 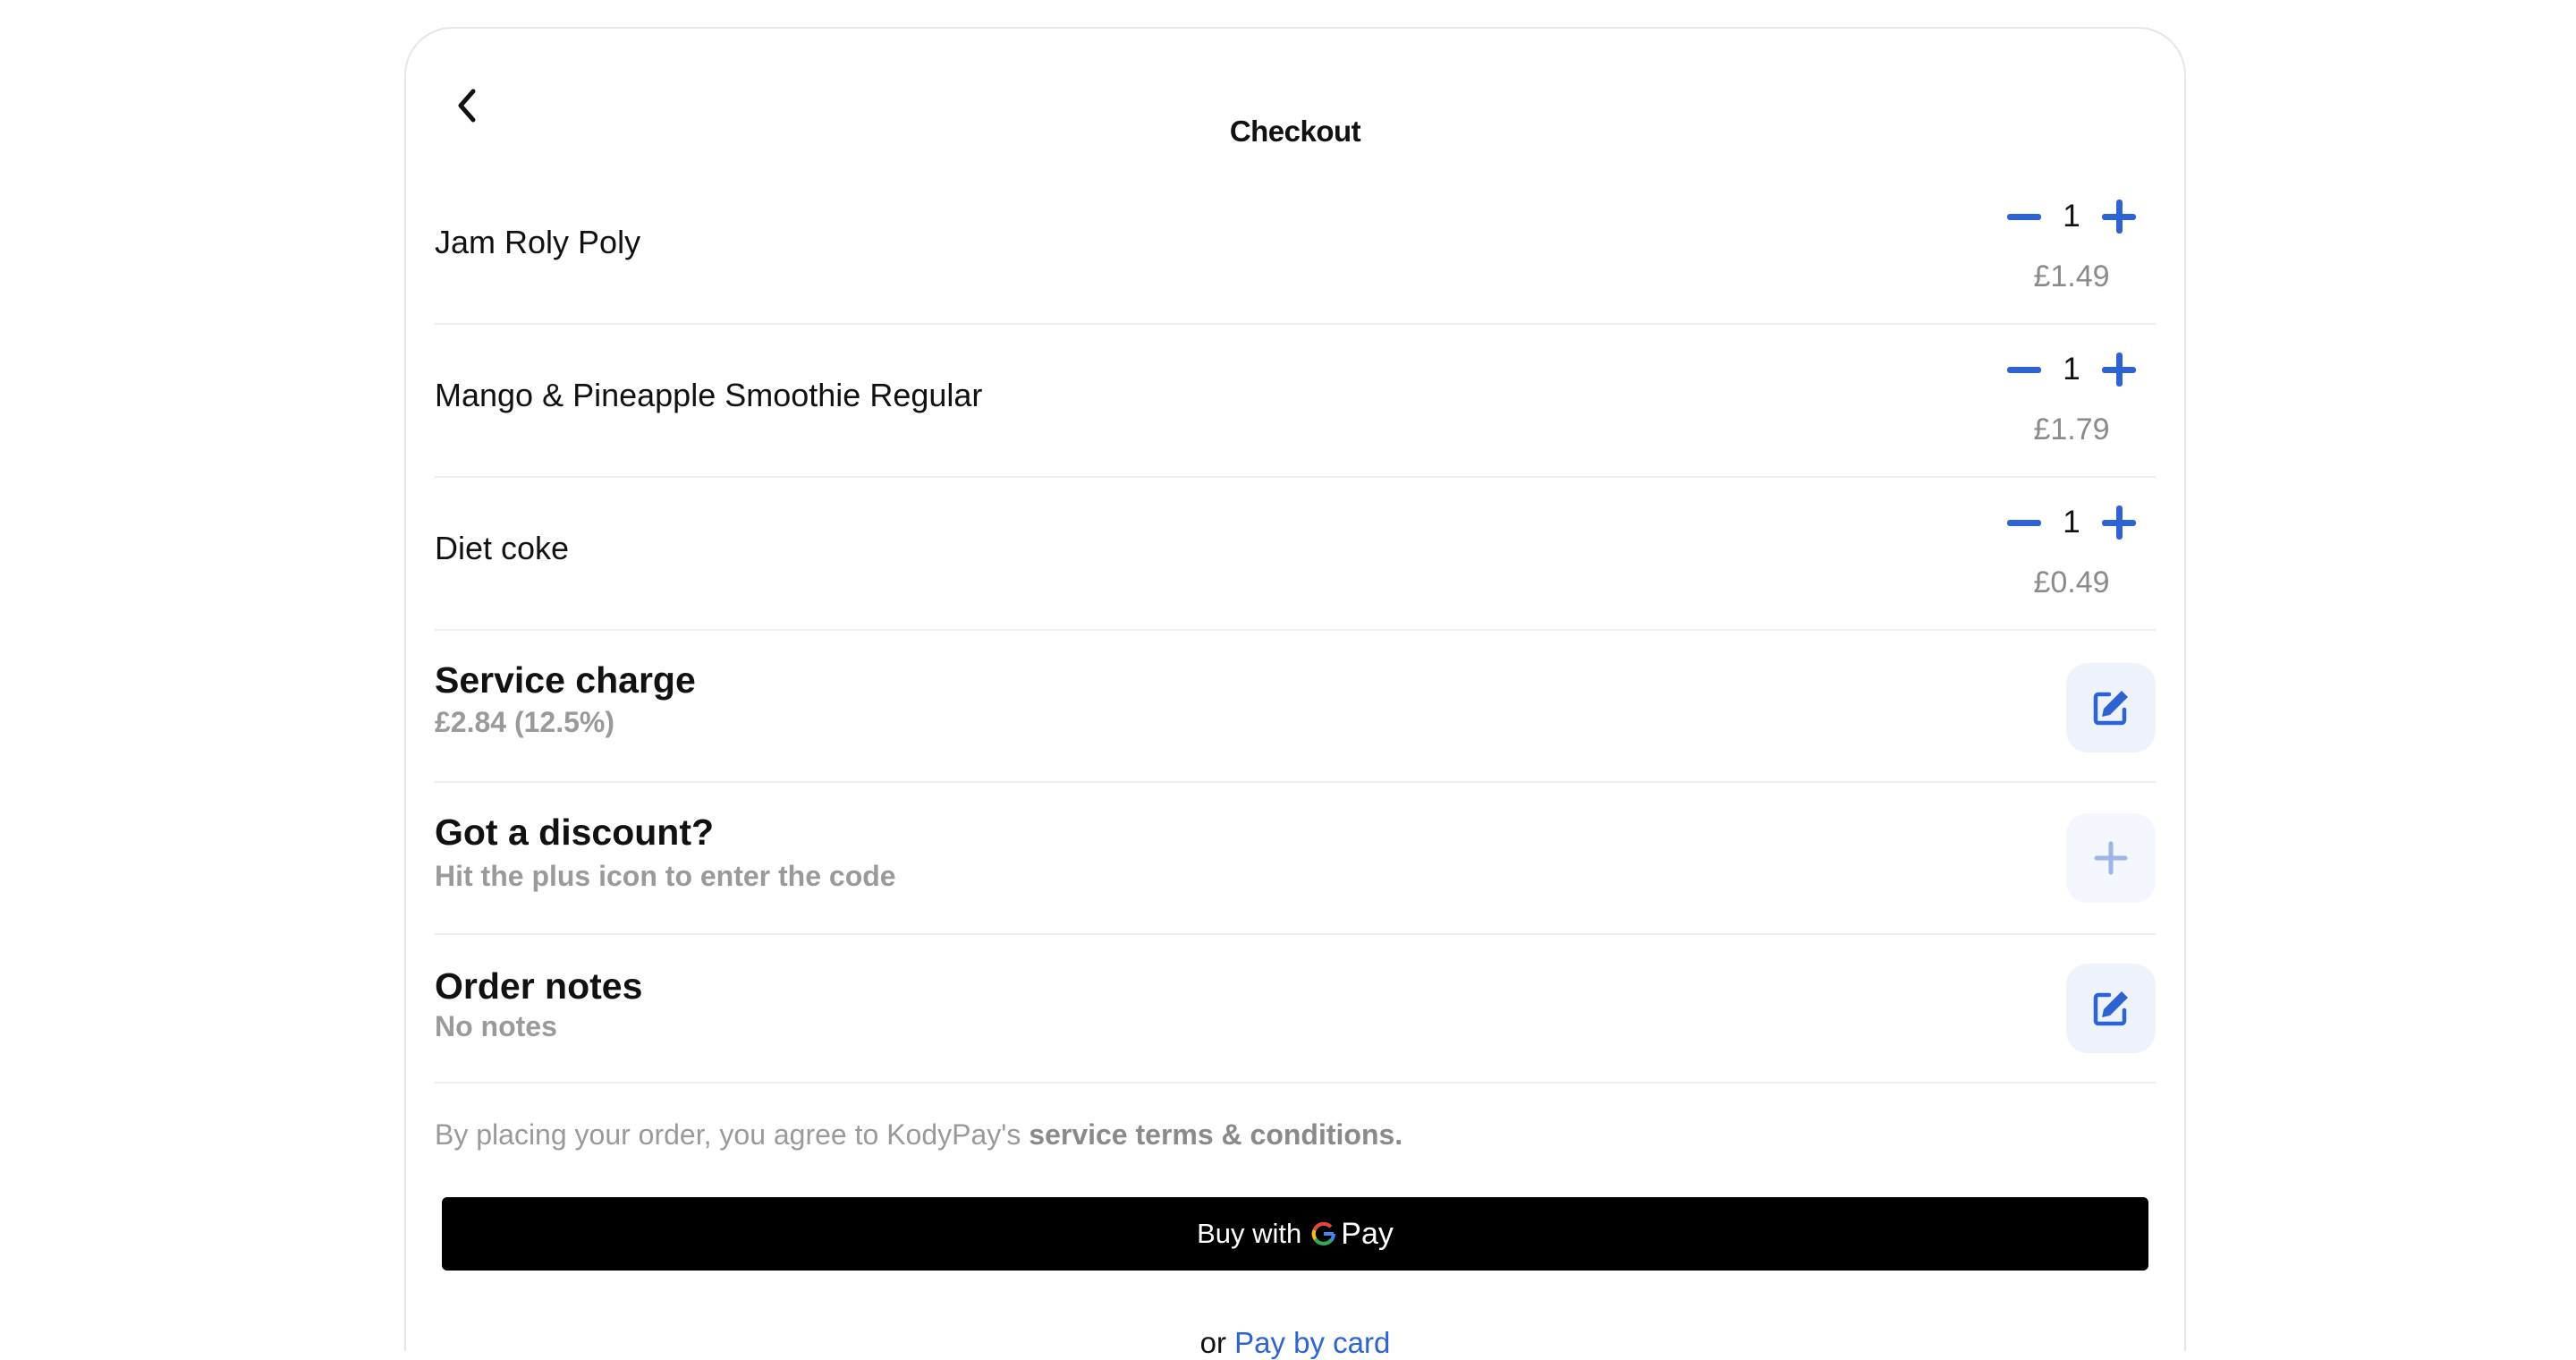 I want to click on edit-service-charge-button, so click(x=2111, y=707).